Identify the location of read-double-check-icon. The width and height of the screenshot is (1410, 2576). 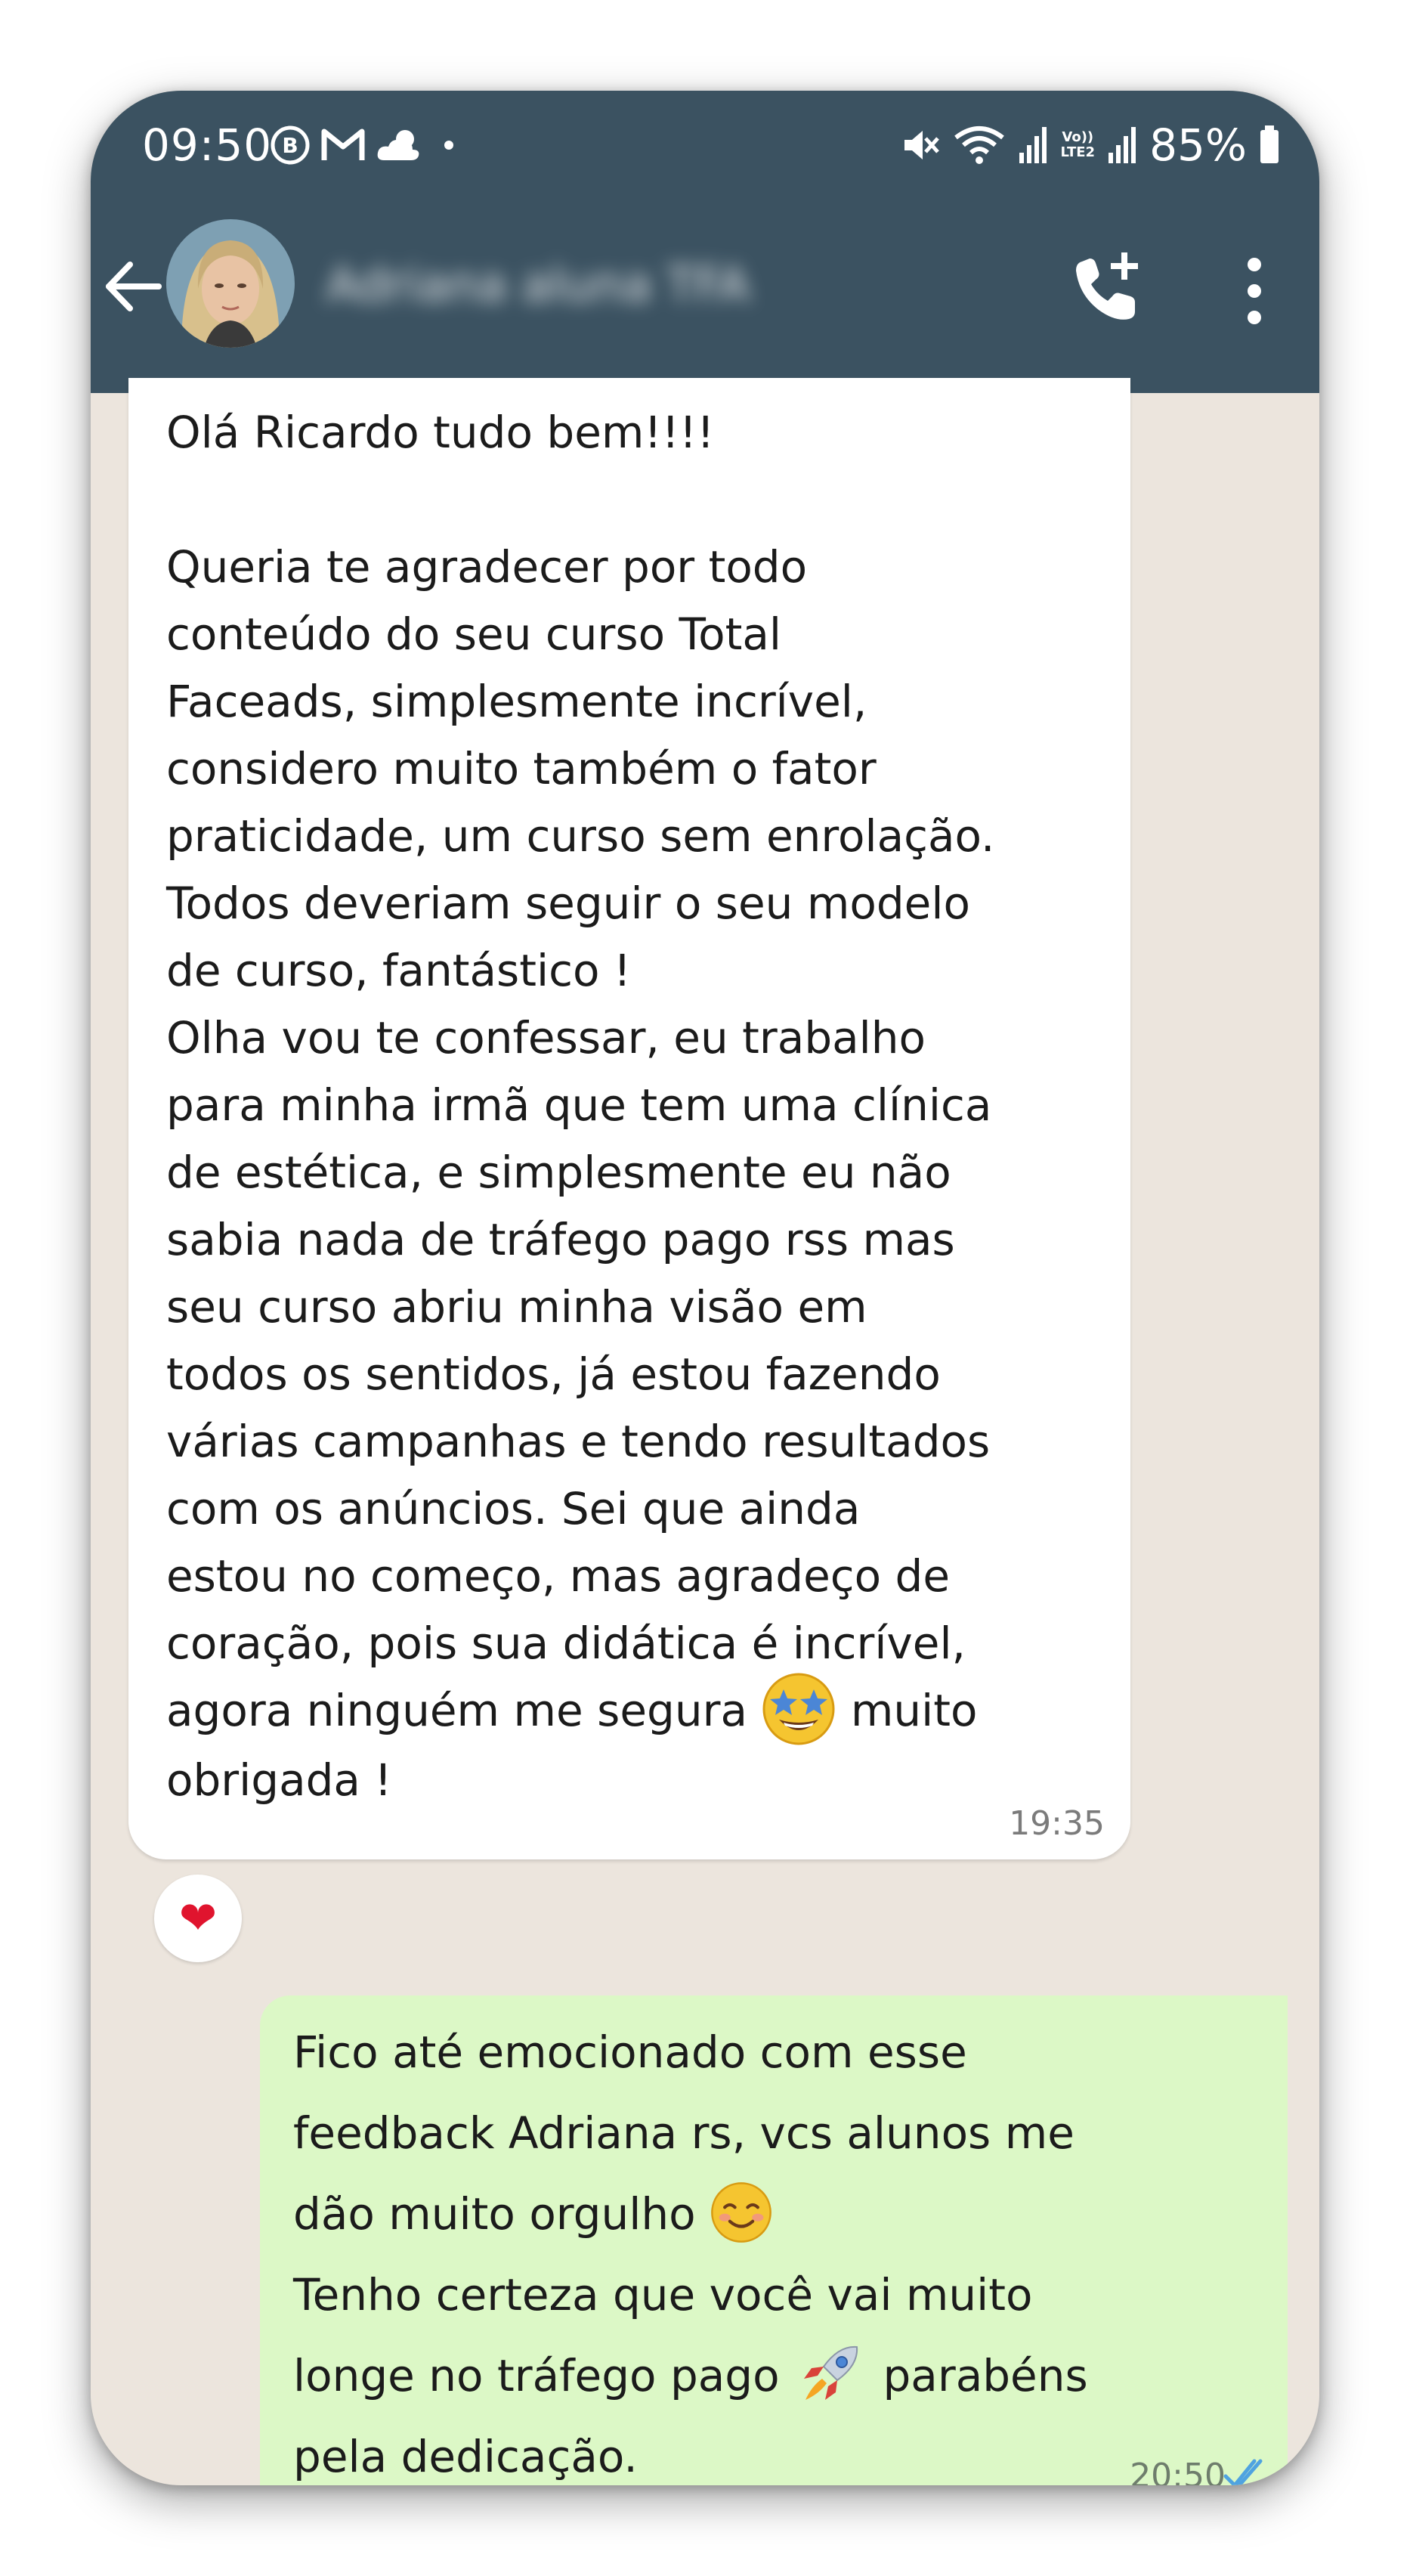
(1243, 2472).